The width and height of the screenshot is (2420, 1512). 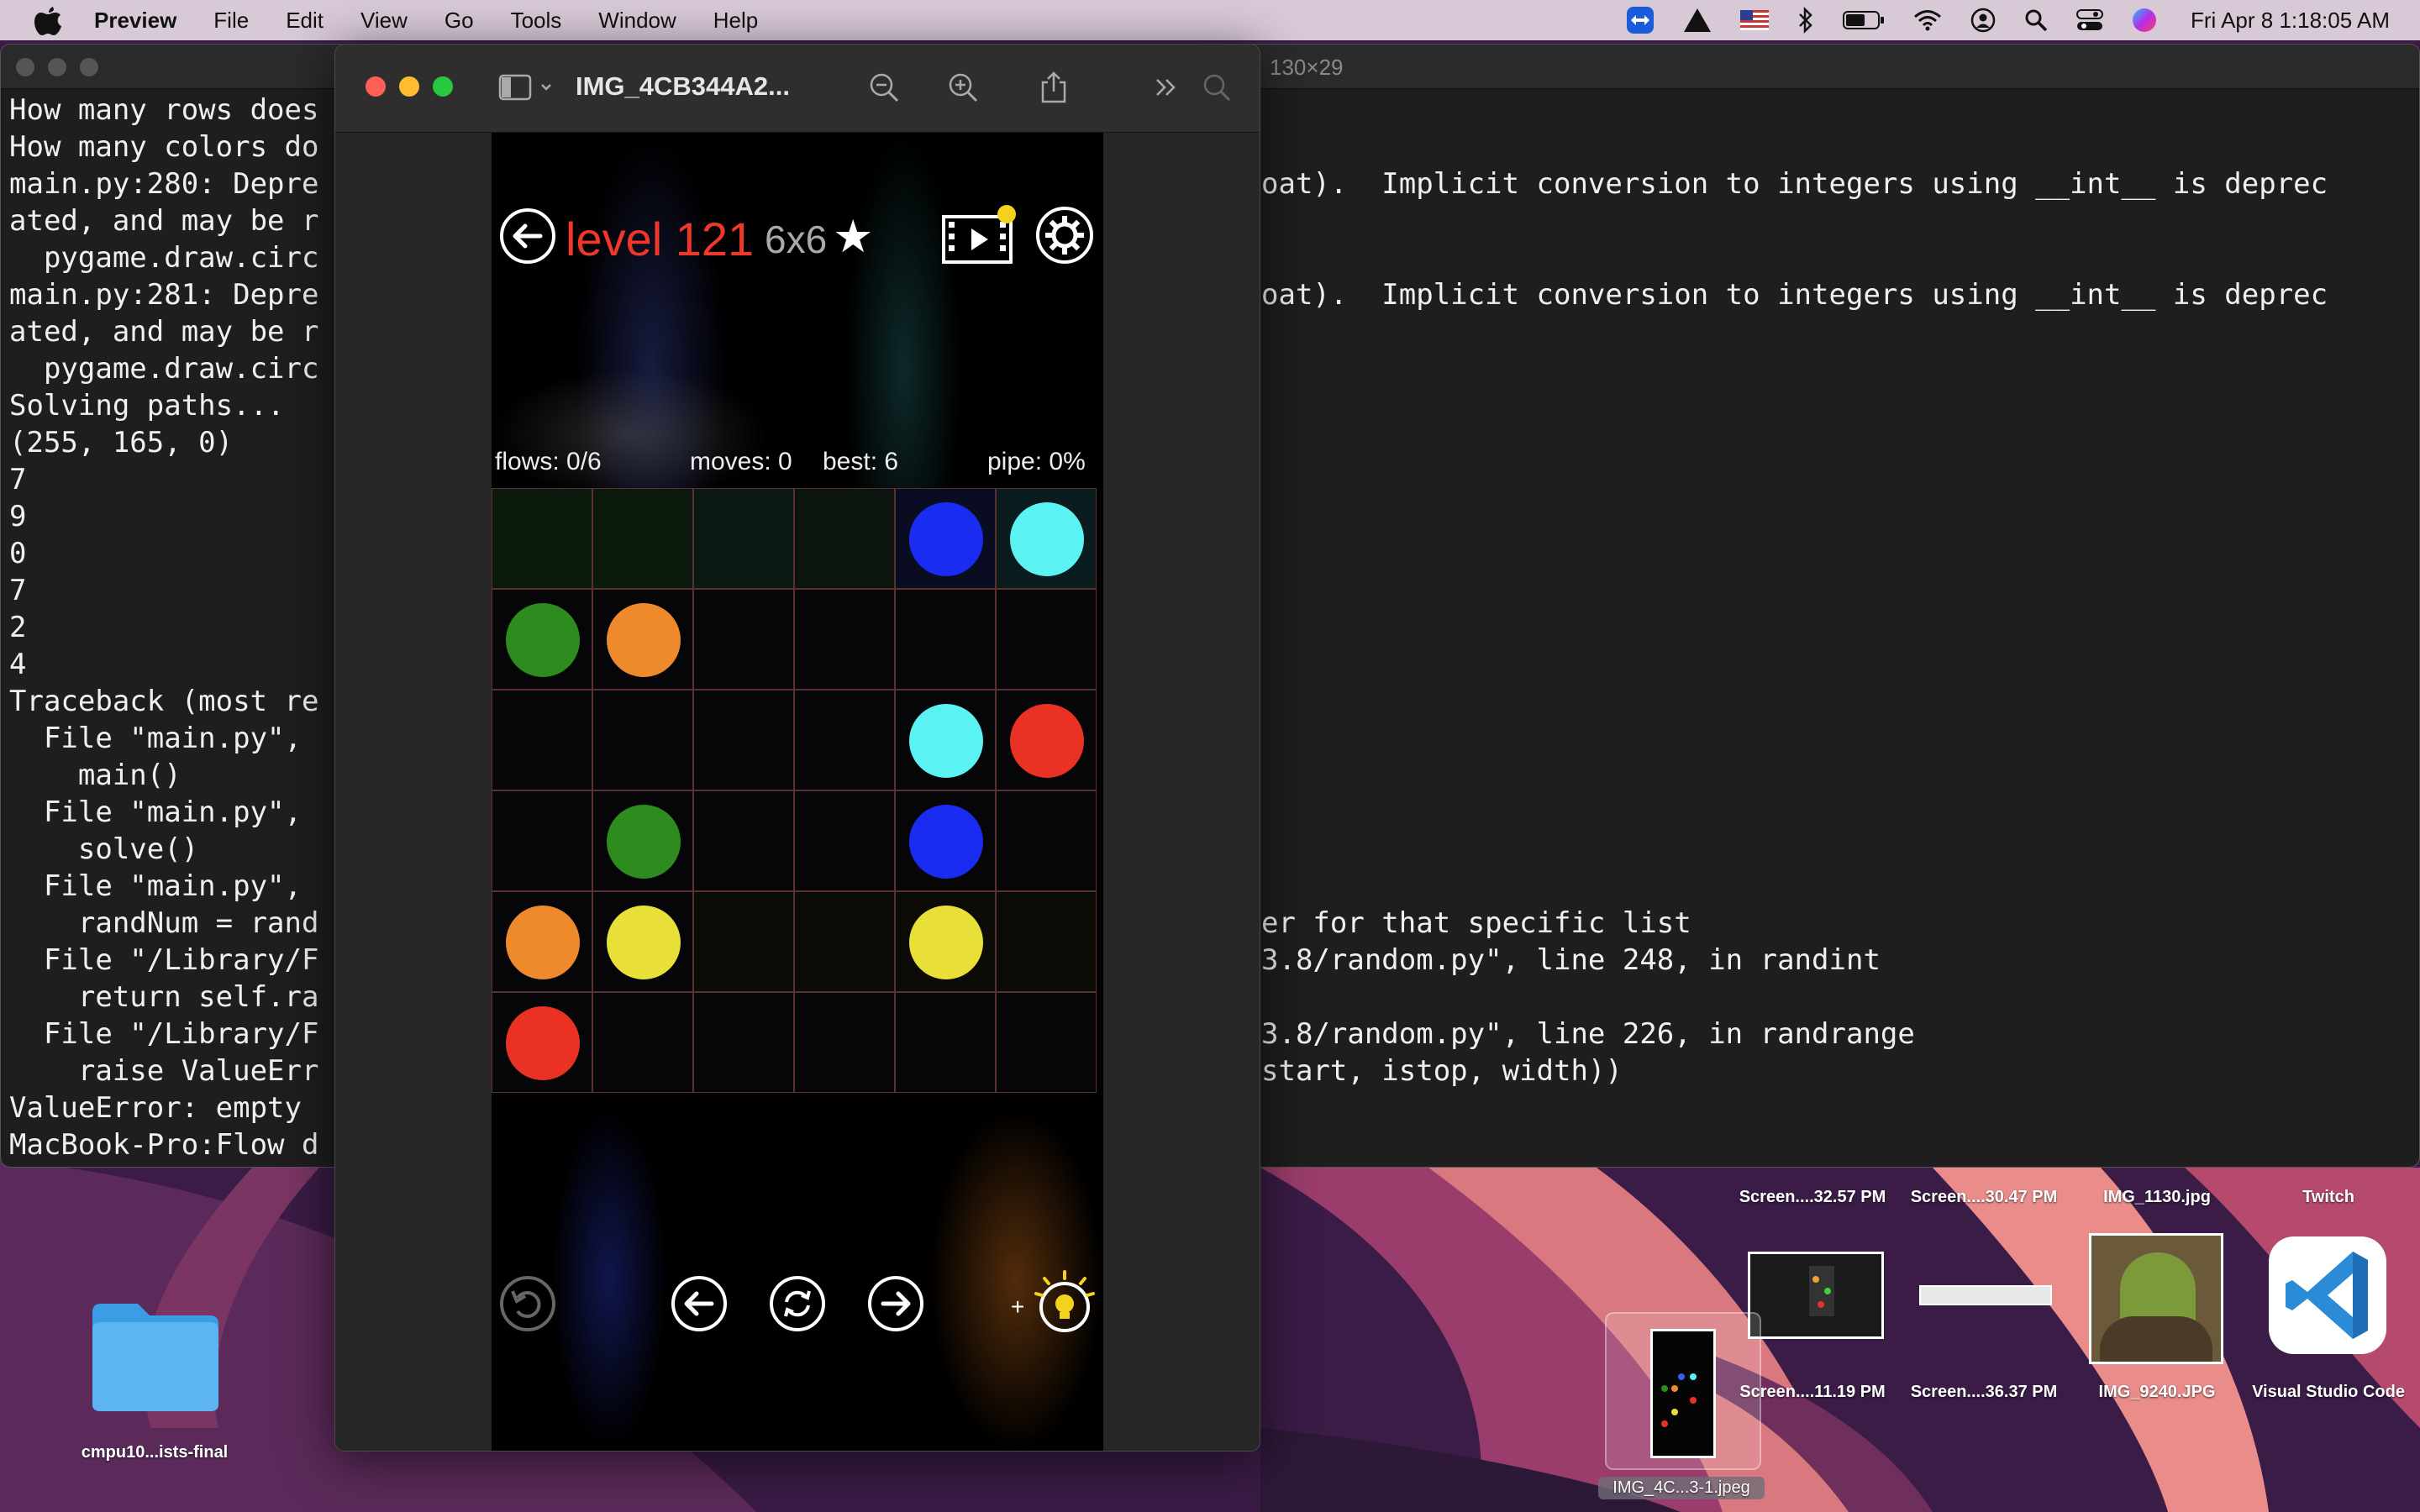 I want to click on file-label: Screen....36.37 PM, so click(x=1984, y=1392).